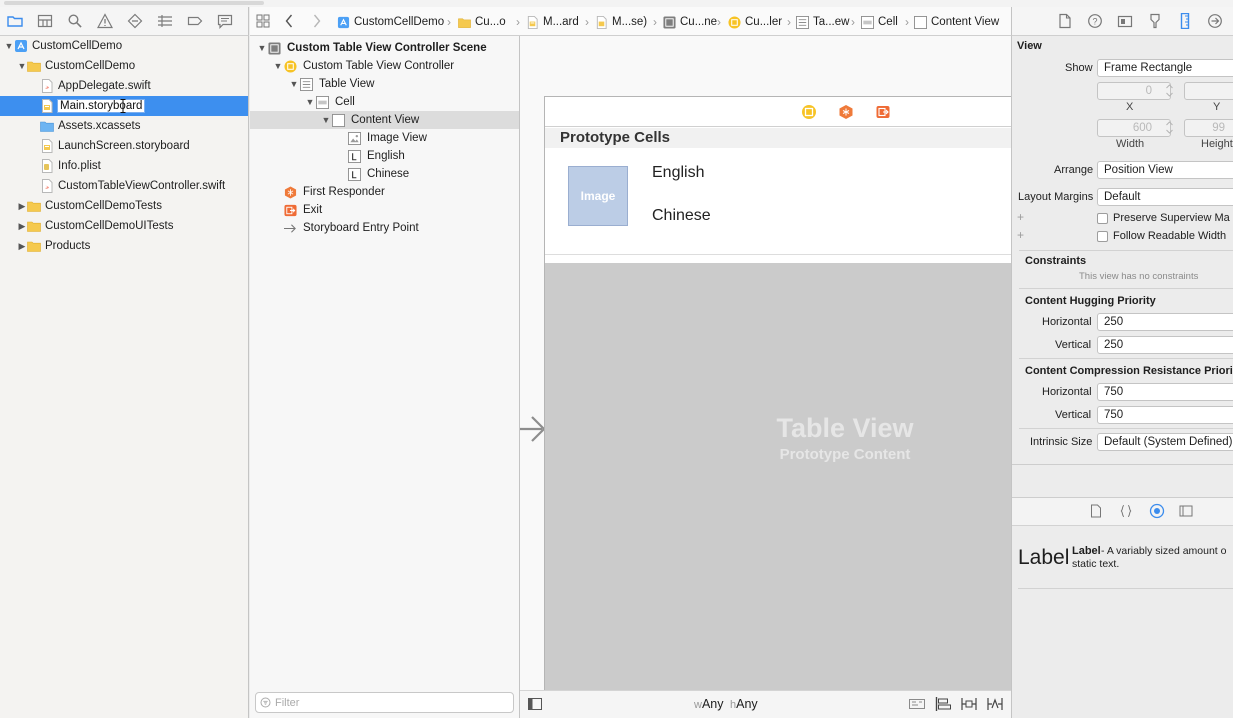 Image resolution: width=1233 pixels, height=718 pixels. Describe the element at coordinates (969, 704) in the screenshot. I see `pin-icon` at that location.